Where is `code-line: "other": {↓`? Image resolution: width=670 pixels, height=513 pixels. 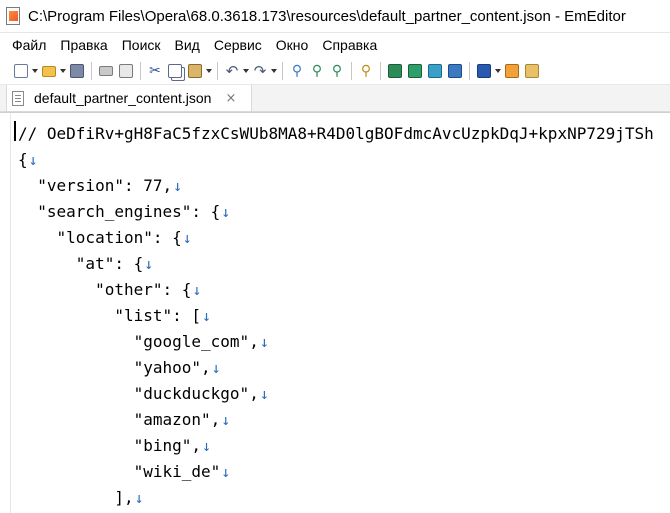 code-line: "other": {↓ is located at coordinates (344, 290).